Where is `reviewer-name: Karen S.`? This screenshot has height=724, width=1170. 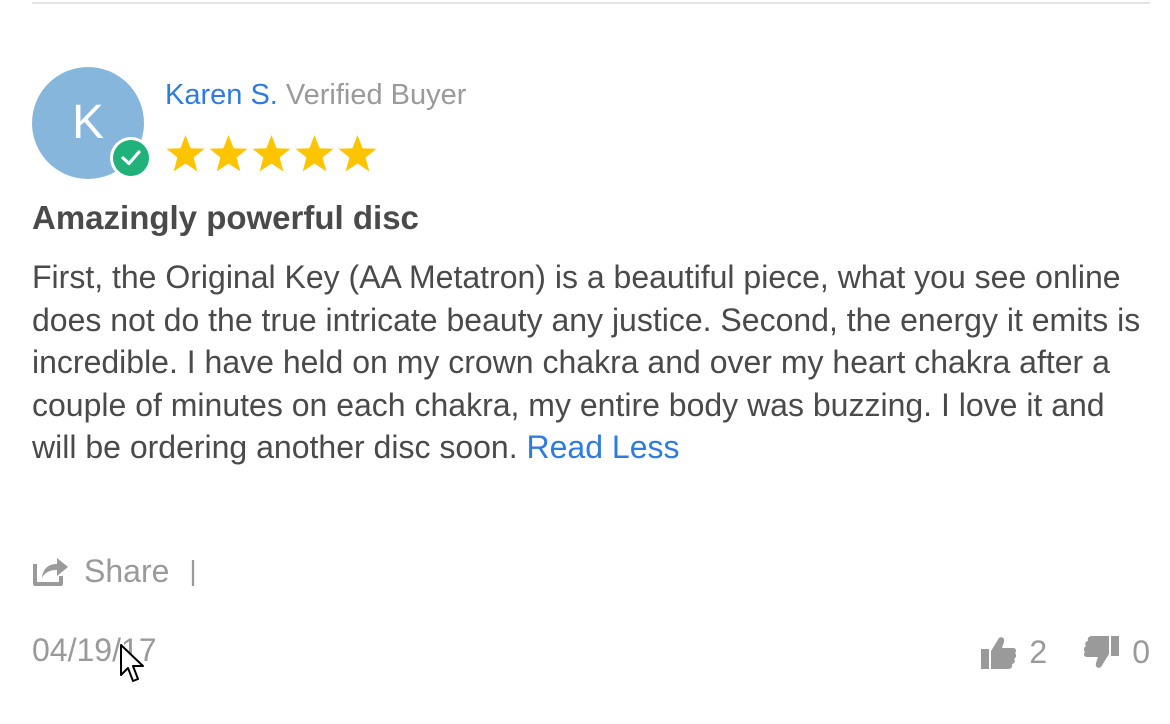 reviewer-name: Karen S. is located at coordinates (221, 95).